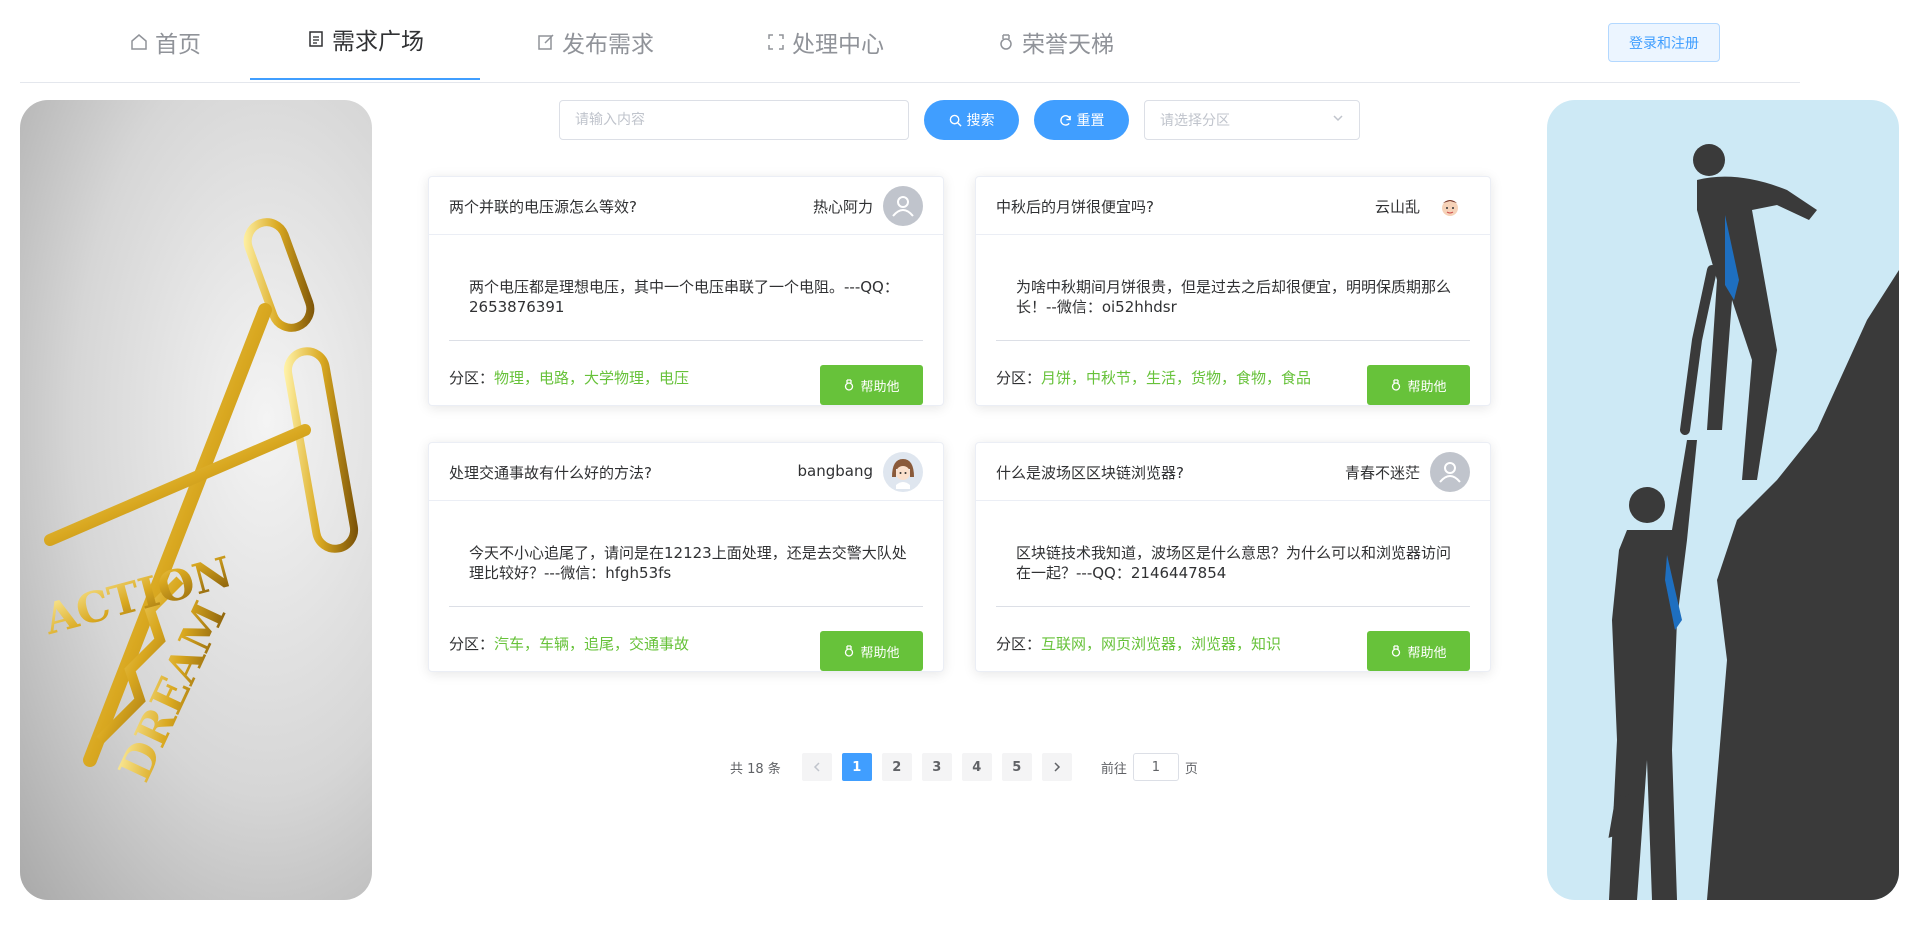  Describe the element at coordinates (592, 378) in the screenshot. I see `card-tag-list: 物理，电路，大学物理，电压` at that location.